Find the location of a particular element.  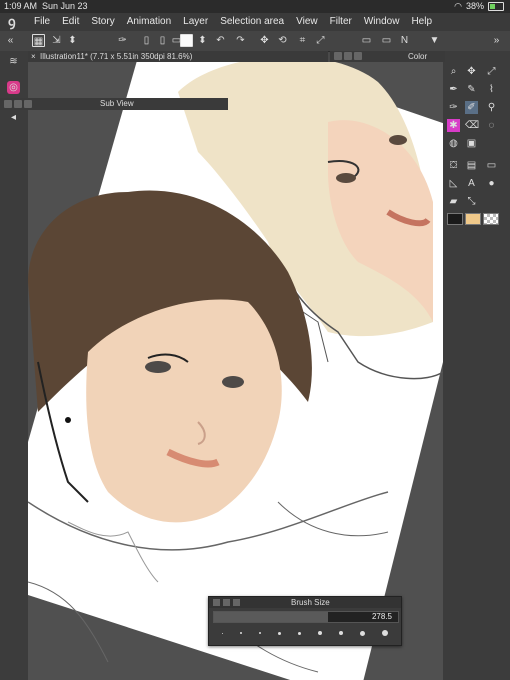

transparent-color-swatch is located at coordinates (491, 219).